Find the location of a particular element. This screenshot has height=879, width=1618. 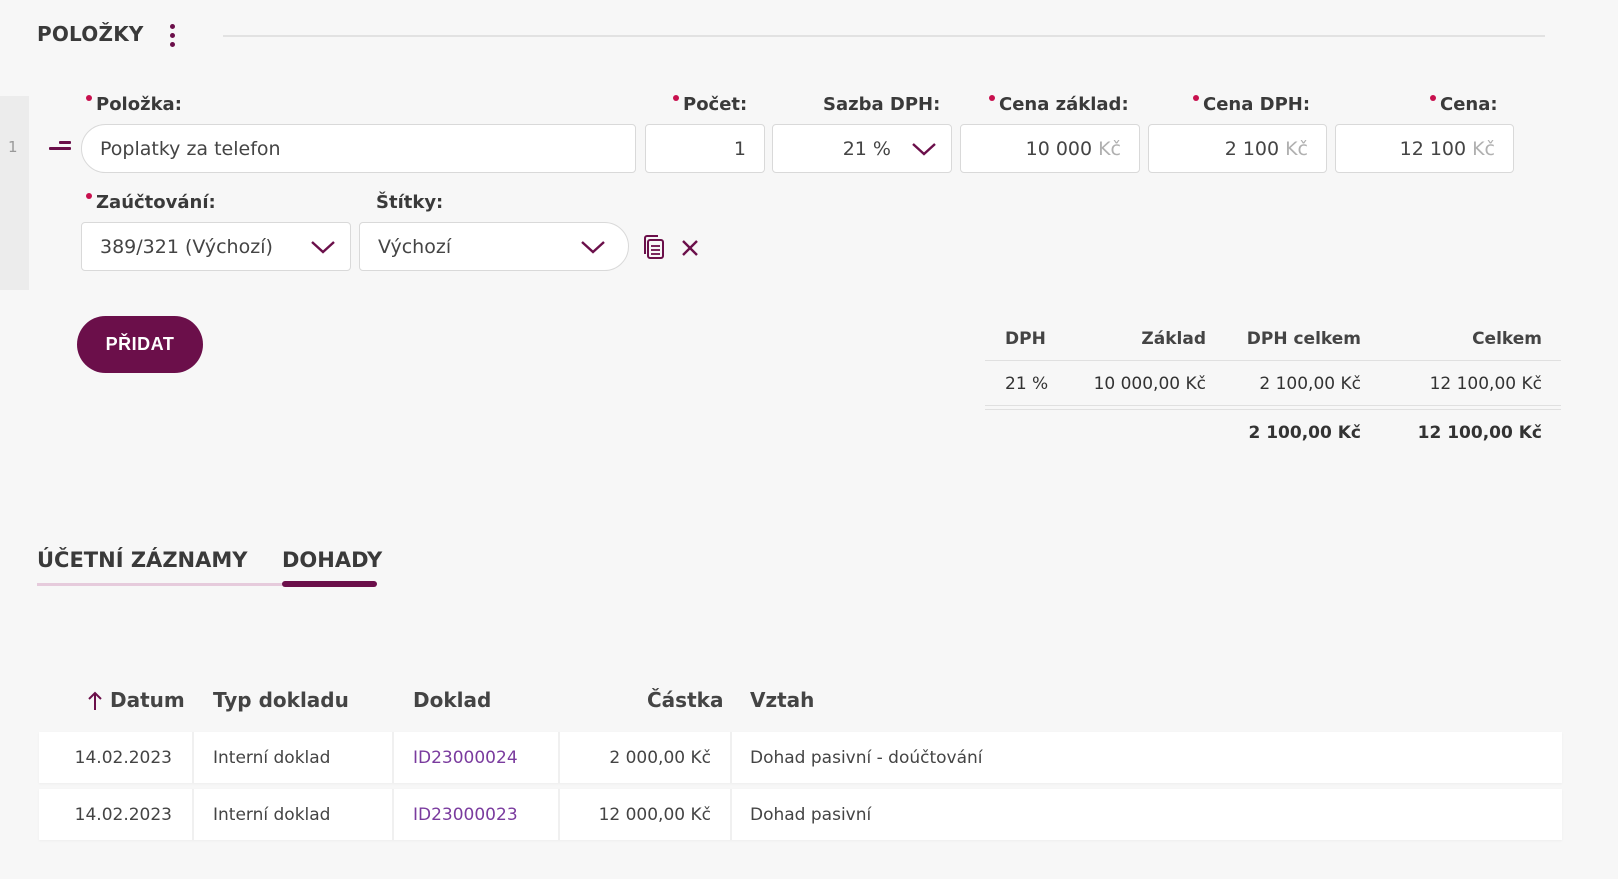

vat-price-value: 2 100 is located at coordinates (1252, 148).